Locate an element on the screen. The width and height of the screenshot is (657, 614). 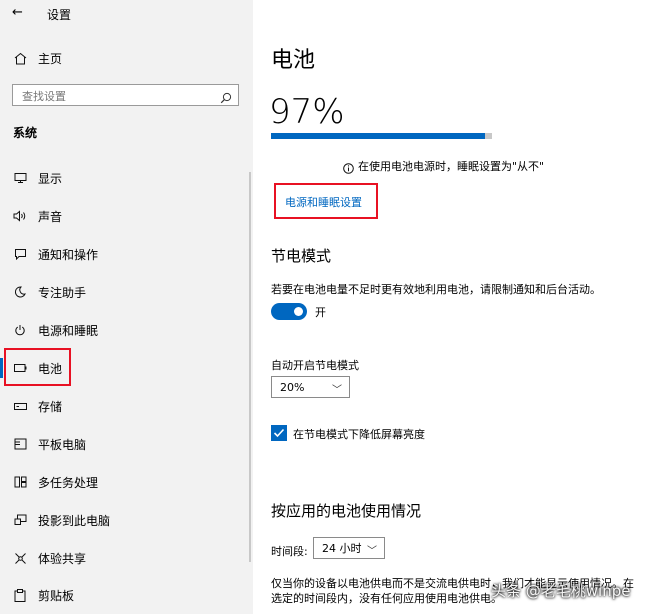
multitask-icon is located at coordinates (20, 482).